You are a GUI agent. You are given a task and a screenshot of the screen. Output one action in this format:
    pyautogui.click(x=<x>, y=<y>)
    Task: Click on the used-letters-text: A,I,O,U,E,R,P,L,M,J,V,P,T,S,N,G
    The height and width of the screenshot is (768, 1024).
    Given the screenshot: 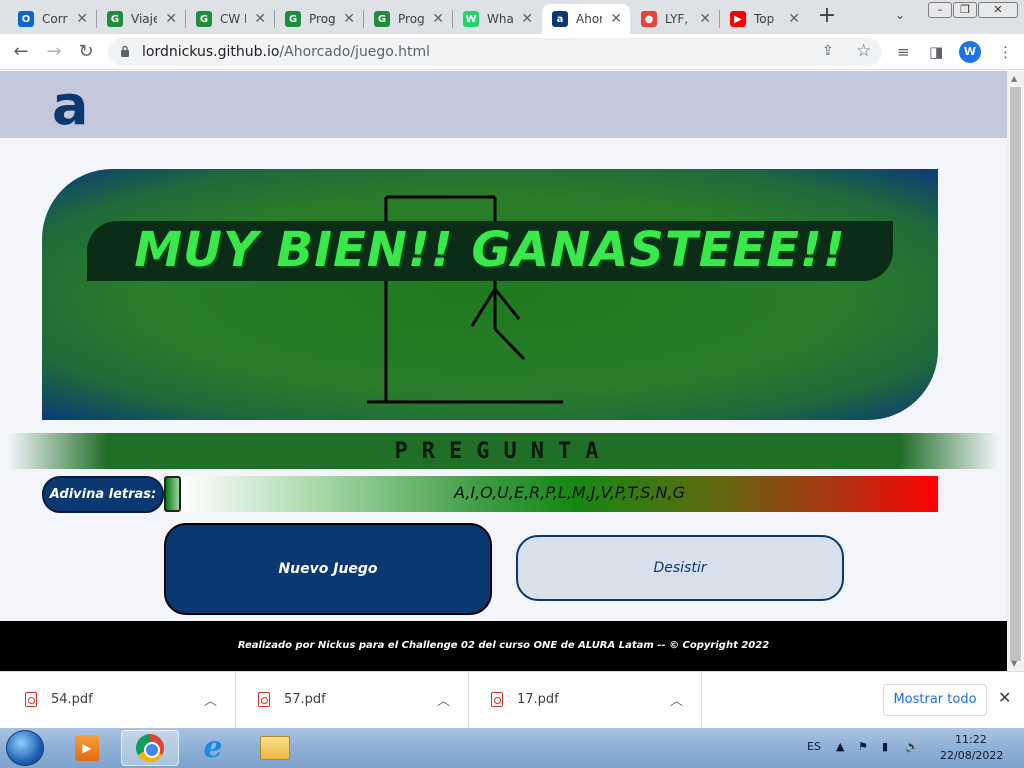 What is the action you would take?
    pyautogui.click(x=569, y=492)
    